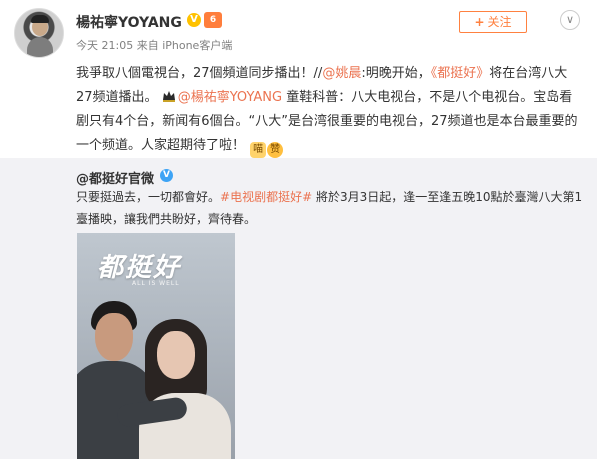 The image size is (597, 459). What do you see at coordinates (194, 20) in the screenshot?
I see `verified-gold-icon: V` at bounding box center [194, 20].